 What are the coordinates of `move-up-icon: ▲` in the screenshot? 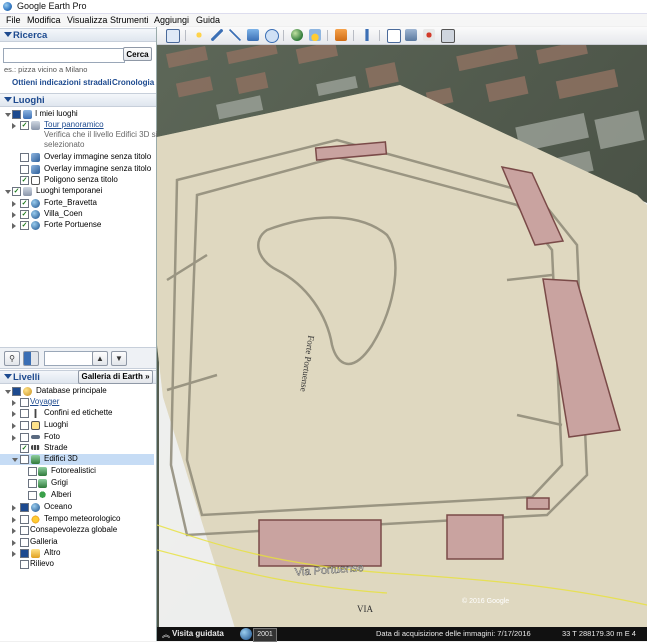 It's located at (100, 358).